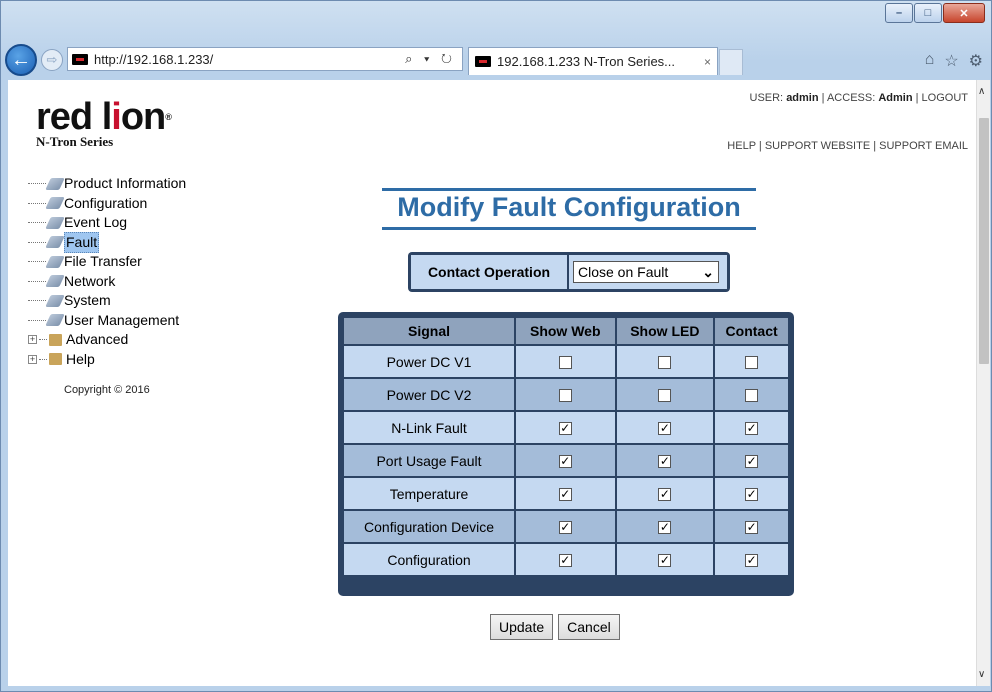  Describe the element at coordinates (930, 61) in the screenshot. I see `home-icon: ⌂` at that location.